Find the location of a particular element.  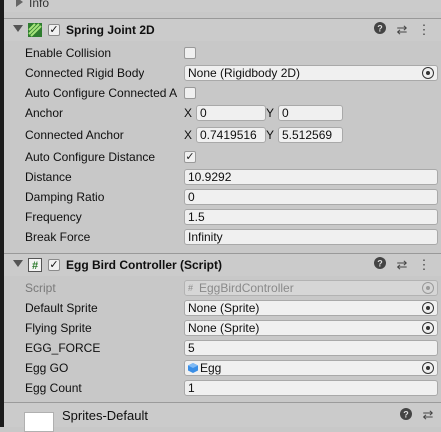

spring-joint-foldout-arrow-icon is located at coordinates (18, 28).